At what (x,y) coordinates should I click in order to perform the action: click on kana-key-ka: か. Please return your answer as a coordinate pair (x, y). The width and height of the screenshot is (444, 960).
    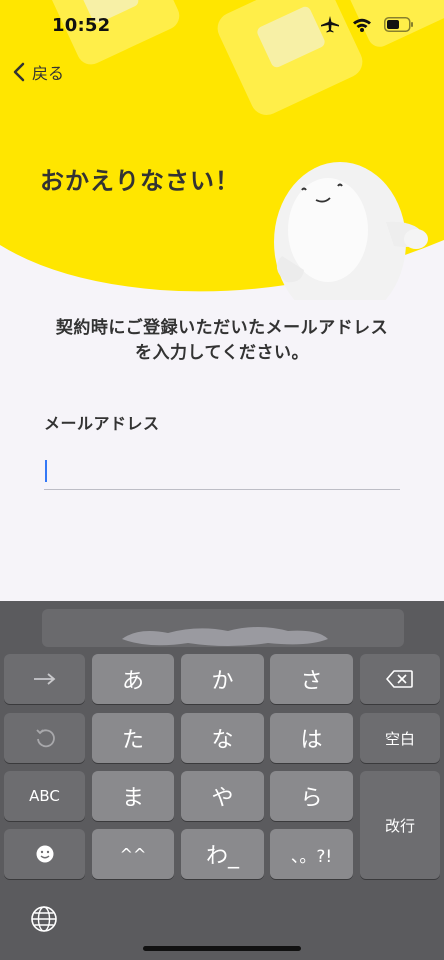
    Looking at the image, I should click on (222, 679).